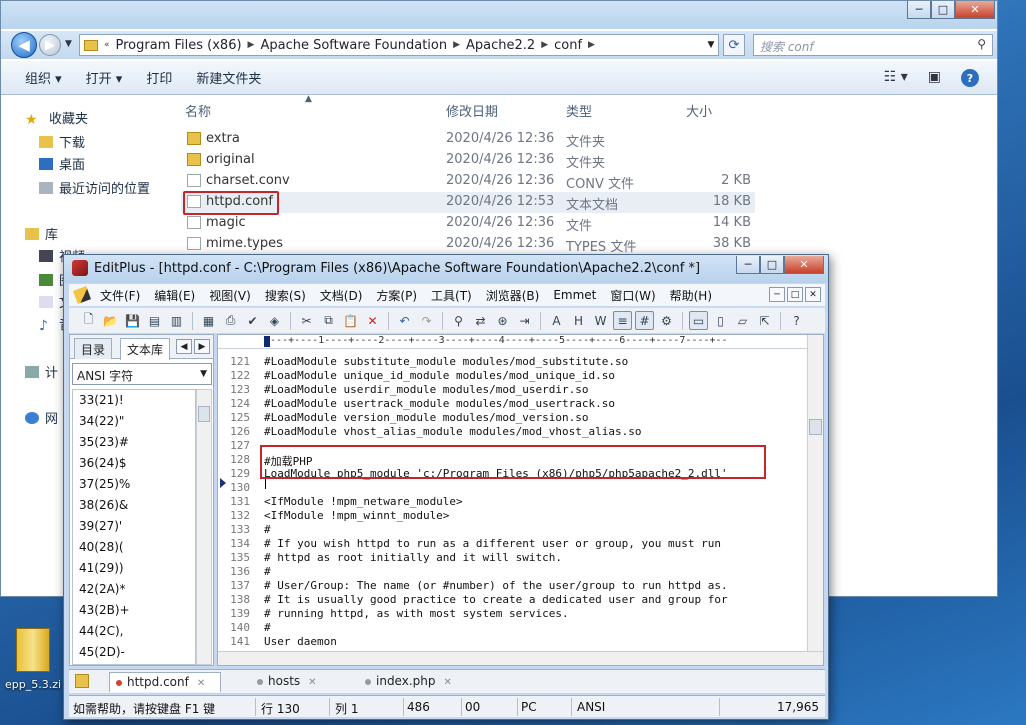 The width and height of the screenshot is (1026, 725). I want to click on doc-tab-httpd: httpd.conf ✕, so click(165, 682).